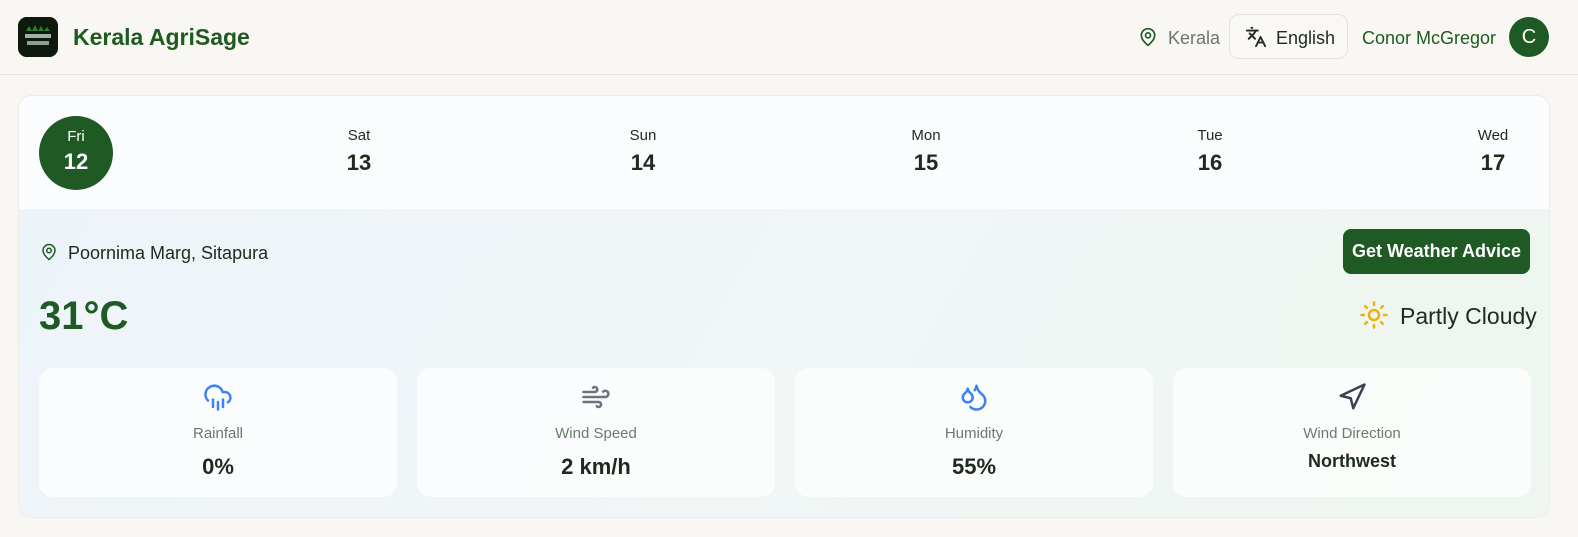 This screenshot has height=537, width=1578. Describe the element at coordinates (84, 316) in the screenshot. I see `temperature-value: 31°C` at that location.